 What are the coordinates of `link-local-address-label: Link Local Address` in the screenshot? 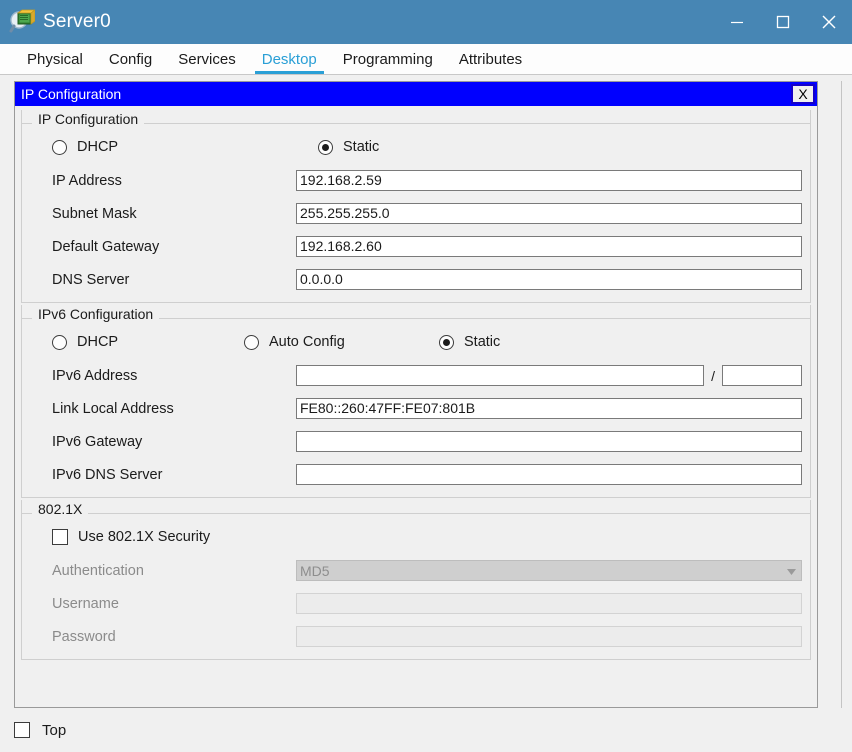 It's located at (113, 408).